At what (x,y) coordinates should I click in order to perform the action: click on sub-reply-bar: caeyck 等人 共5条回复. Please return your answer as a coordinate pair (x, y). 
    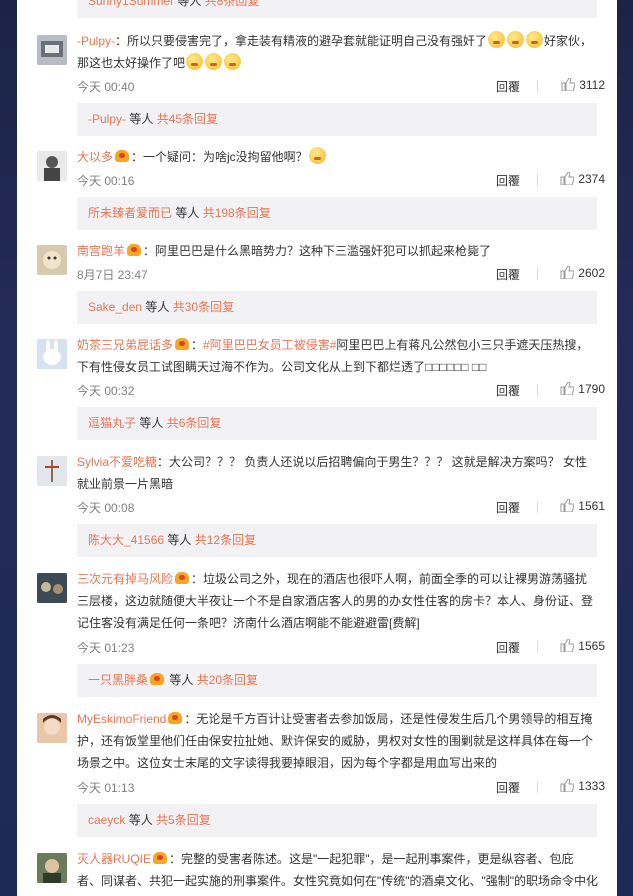
    Looking at the image, I should click on (337, 820).